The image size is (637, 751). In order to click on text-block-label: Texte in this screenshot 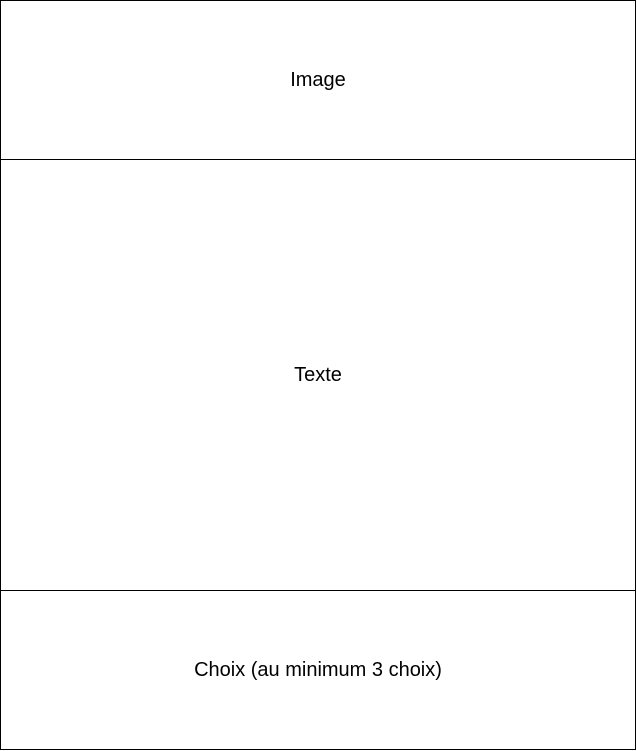, I will do `click(318, 375)`.